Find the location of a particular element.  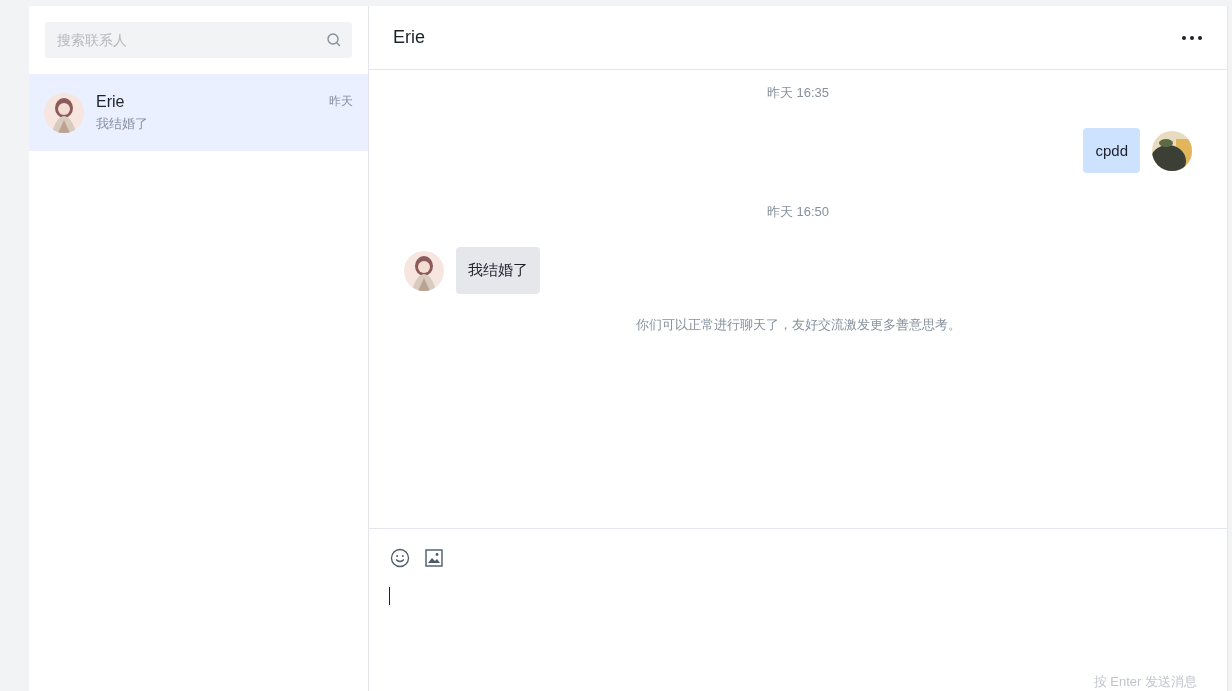

message-bubble: cpdd is located at coordinates (1111, 150).